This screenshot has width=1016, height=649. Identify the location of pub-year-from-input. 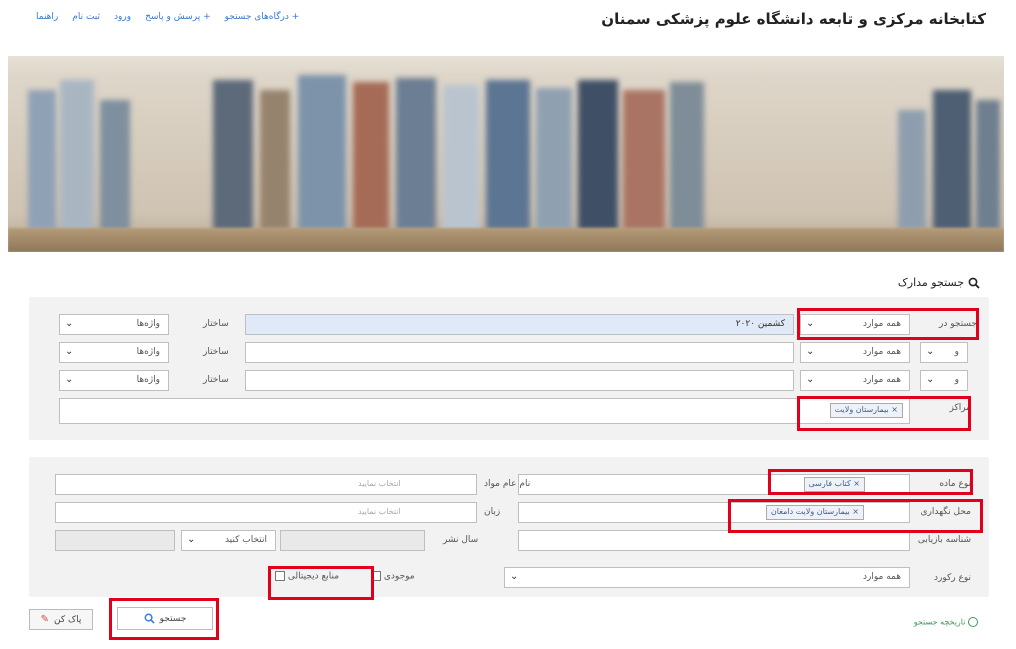
(352, 540).